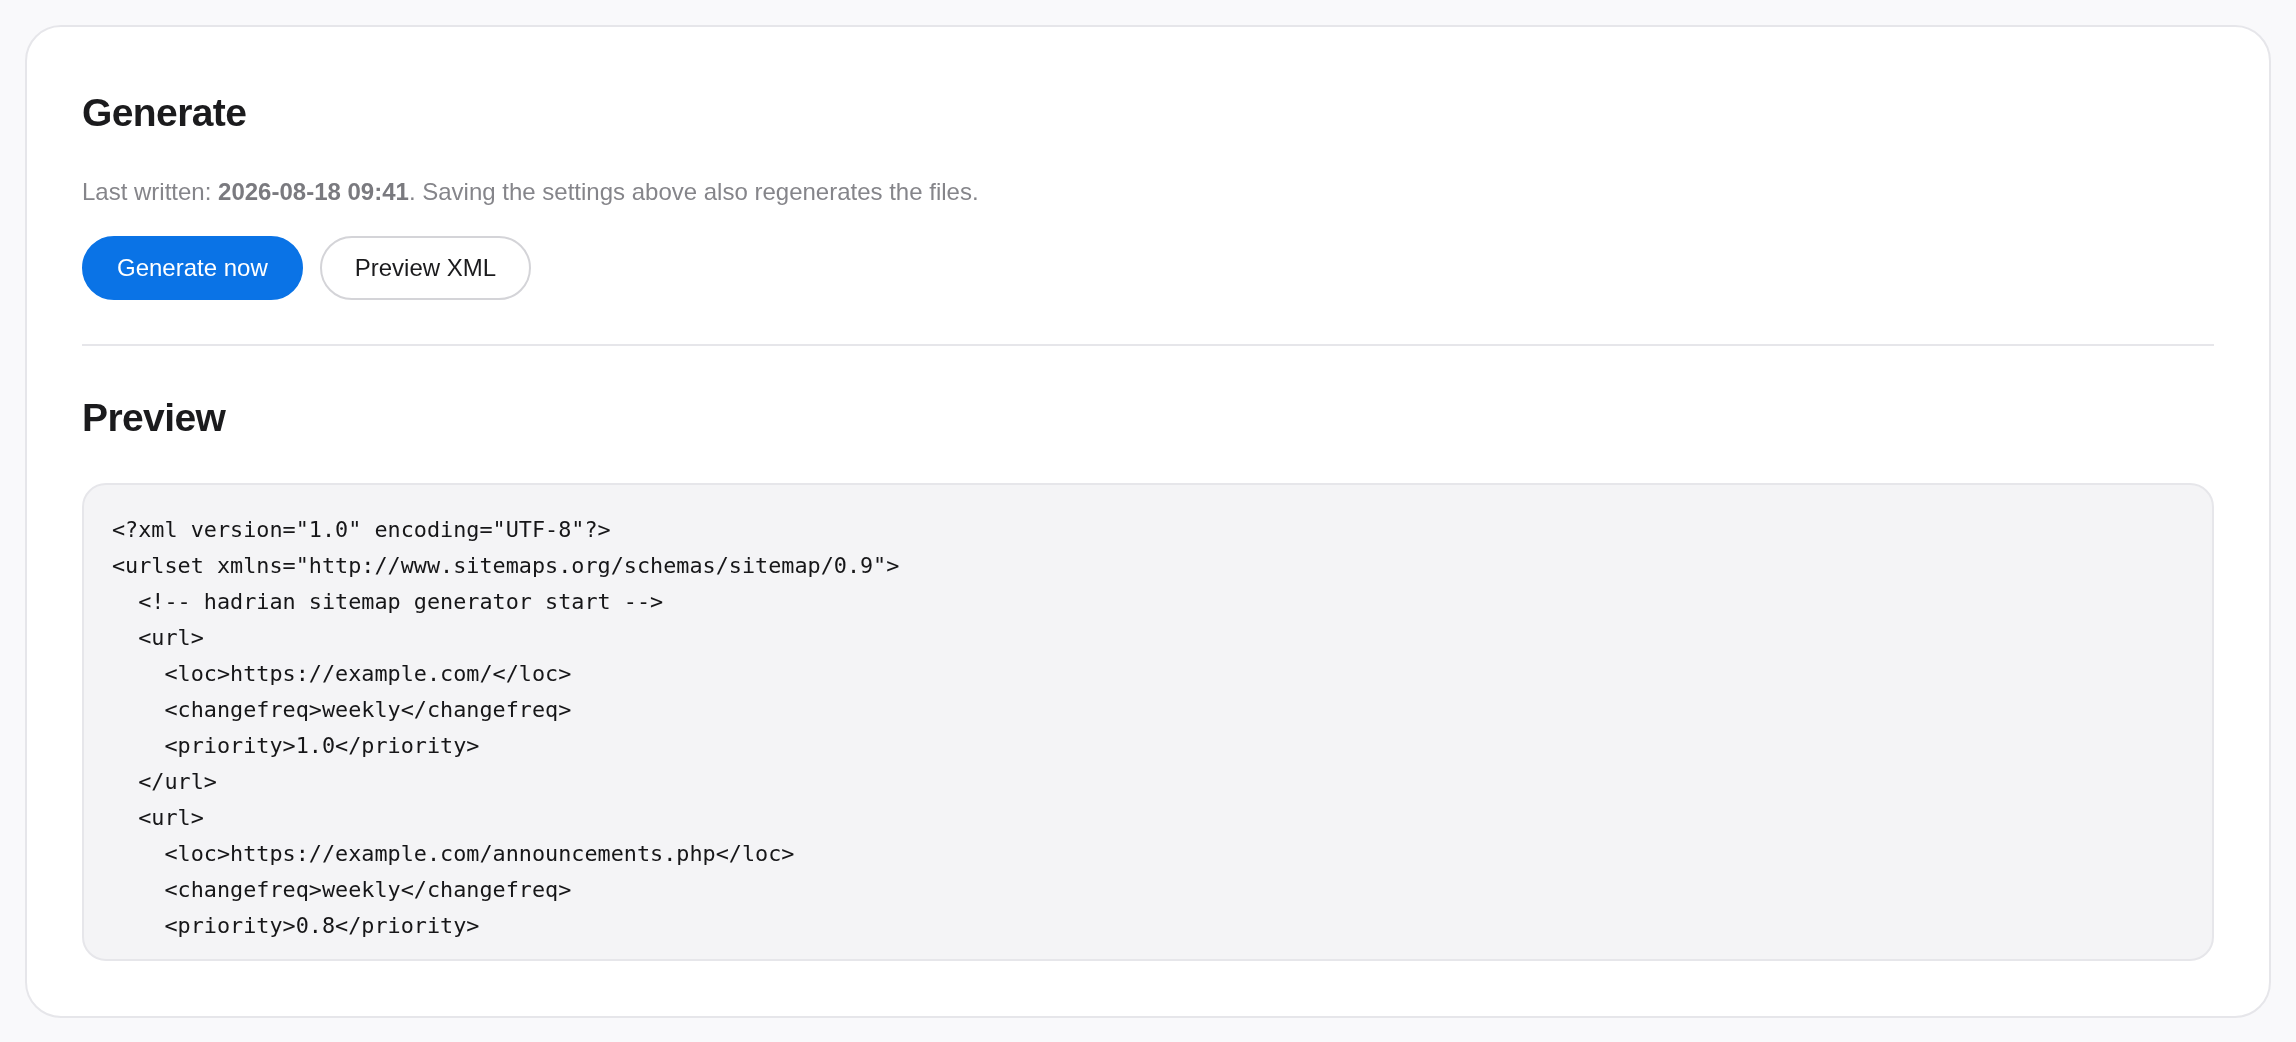  What do you see at coordinates (154, 418) in the screenshot?
I see `section-title: Preview` at bounding box center [154, 418].